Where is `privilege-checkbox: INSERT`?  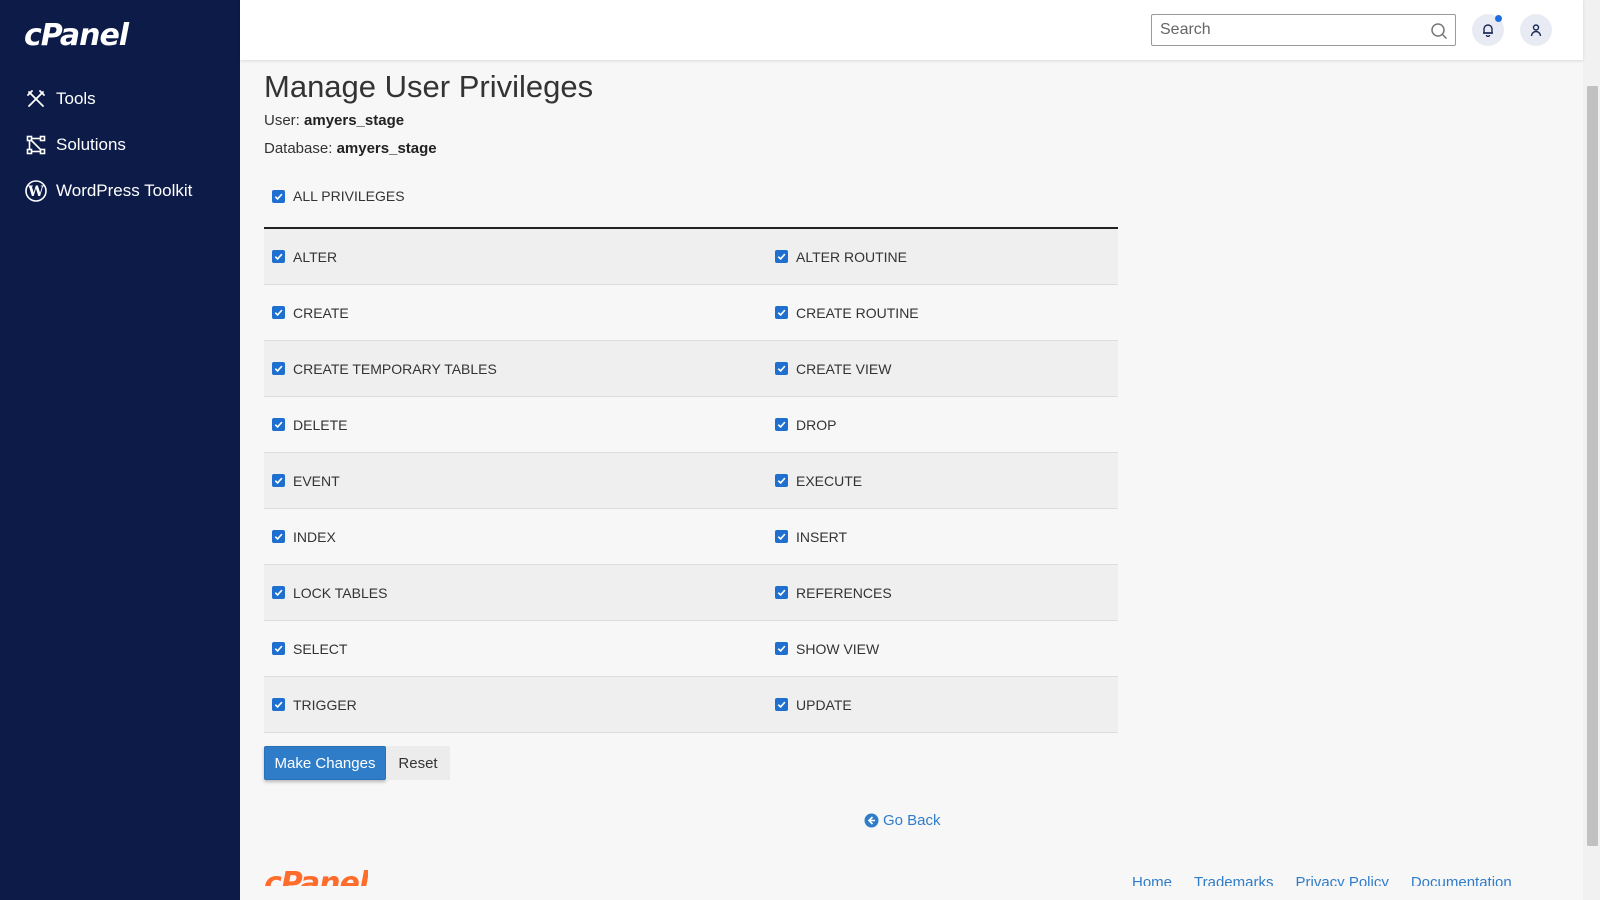
privilege-checkbox: INSERT is located at coordinates (946, 536).